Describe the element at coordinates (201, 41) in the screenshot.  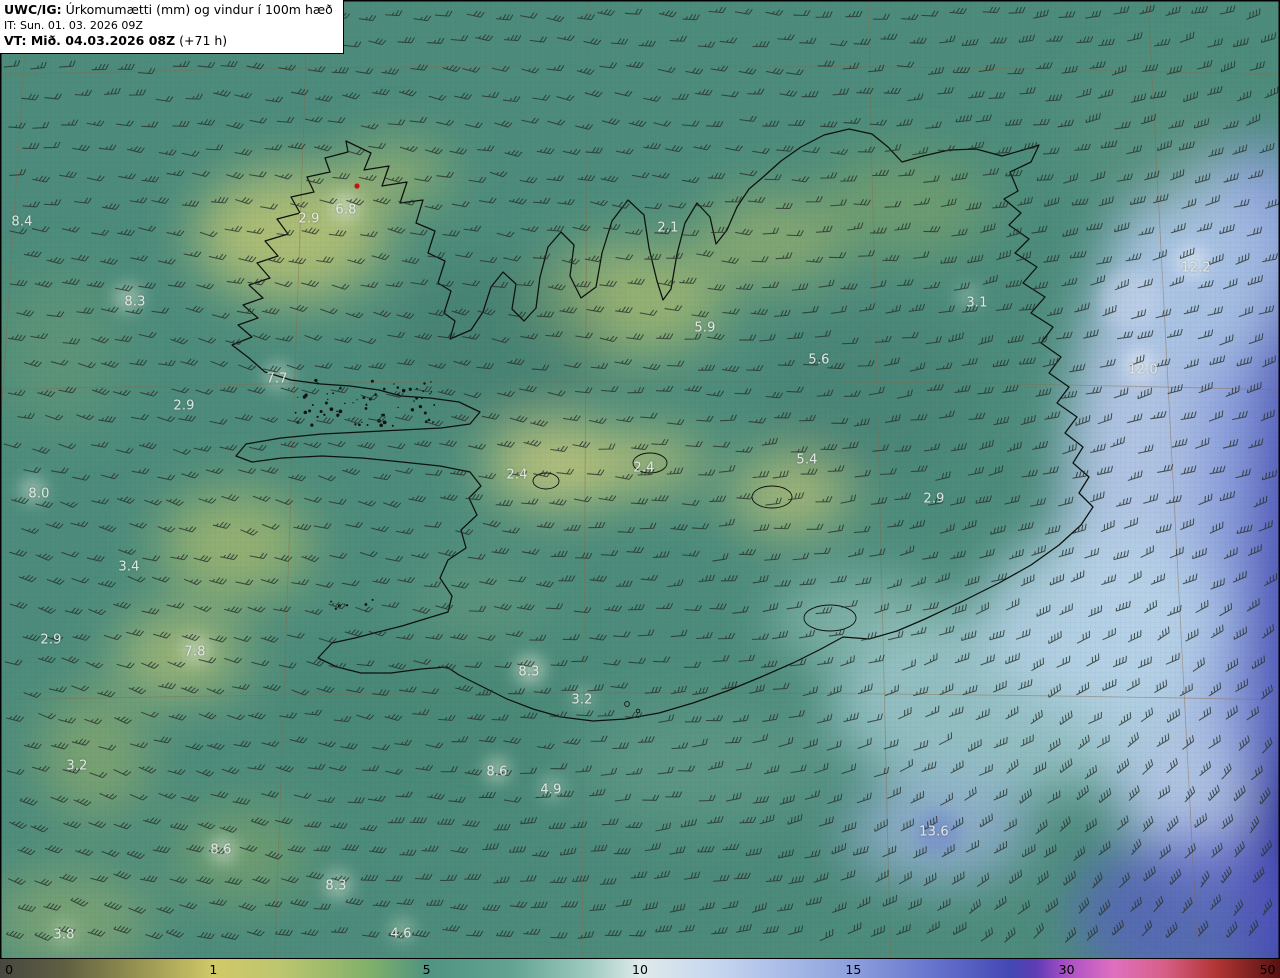
I see `valid-time-offset: (+71 h)` at that location.